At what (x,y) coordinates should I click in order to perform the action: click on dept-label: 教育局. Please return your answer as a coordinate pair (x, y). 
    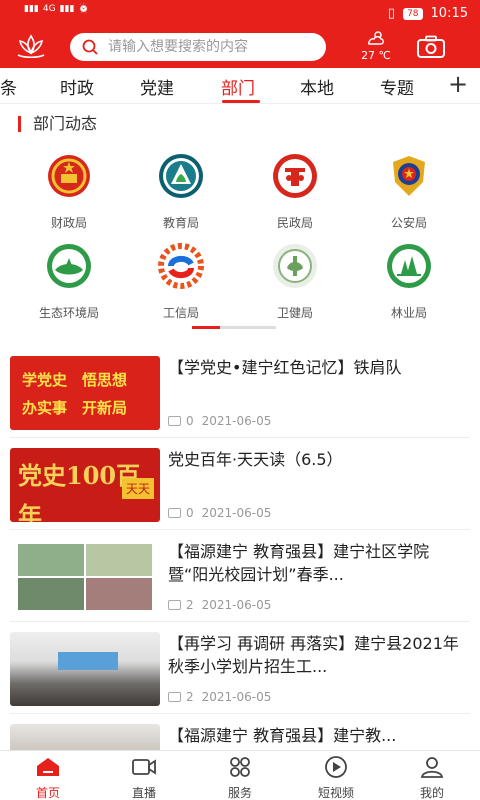
    Looking at the image, I should click on (180, 223).